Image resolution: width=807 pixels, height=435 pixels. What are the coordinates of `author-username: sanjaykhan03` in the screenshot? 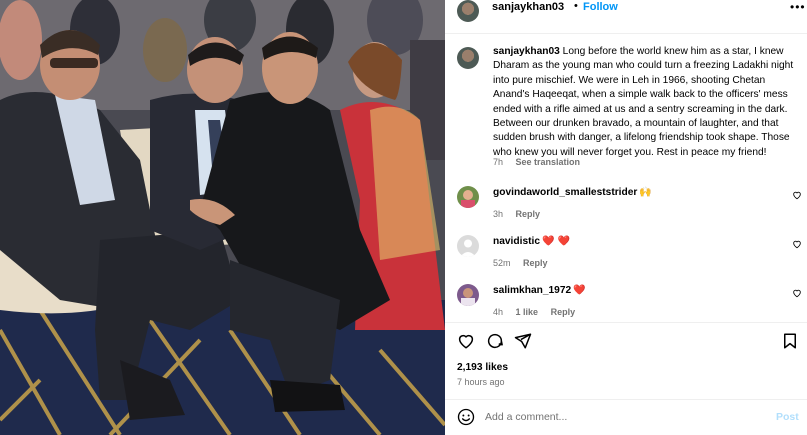 It's located at (528, 7).